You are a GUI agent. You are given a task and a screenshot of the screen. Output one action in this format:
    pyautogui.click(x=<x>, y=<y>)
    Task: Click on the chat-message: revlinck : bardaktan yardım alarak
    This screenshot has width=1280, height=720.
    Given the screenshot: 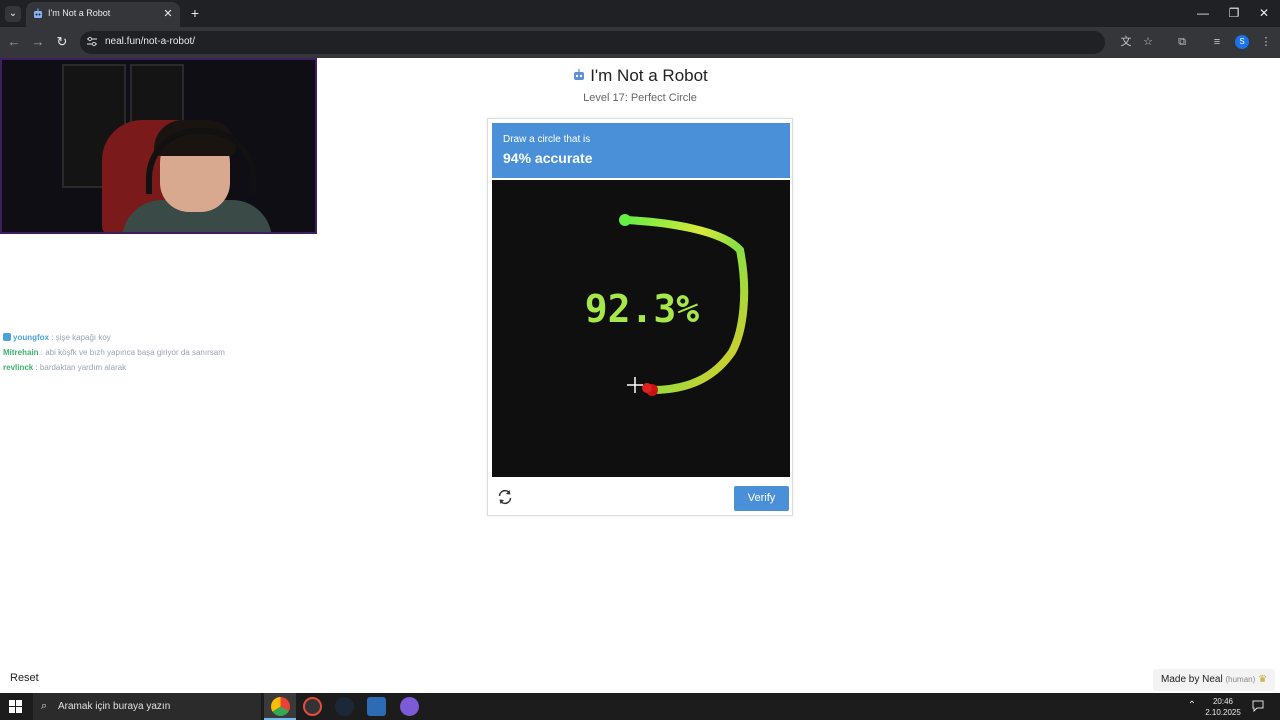 What is the action you would take?
    pyautogui.click(x=153, y=367)
    